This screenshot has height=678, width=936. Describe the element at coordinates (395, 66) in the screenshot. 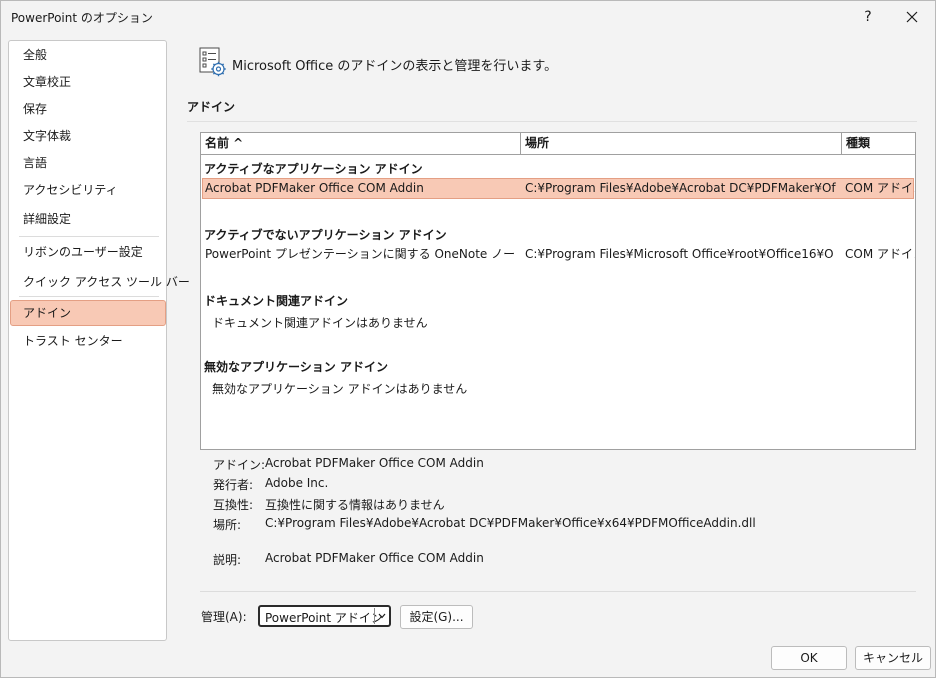

I see `page-description: Microsoft Office のアドインの表示と管理を行います。` at that location.